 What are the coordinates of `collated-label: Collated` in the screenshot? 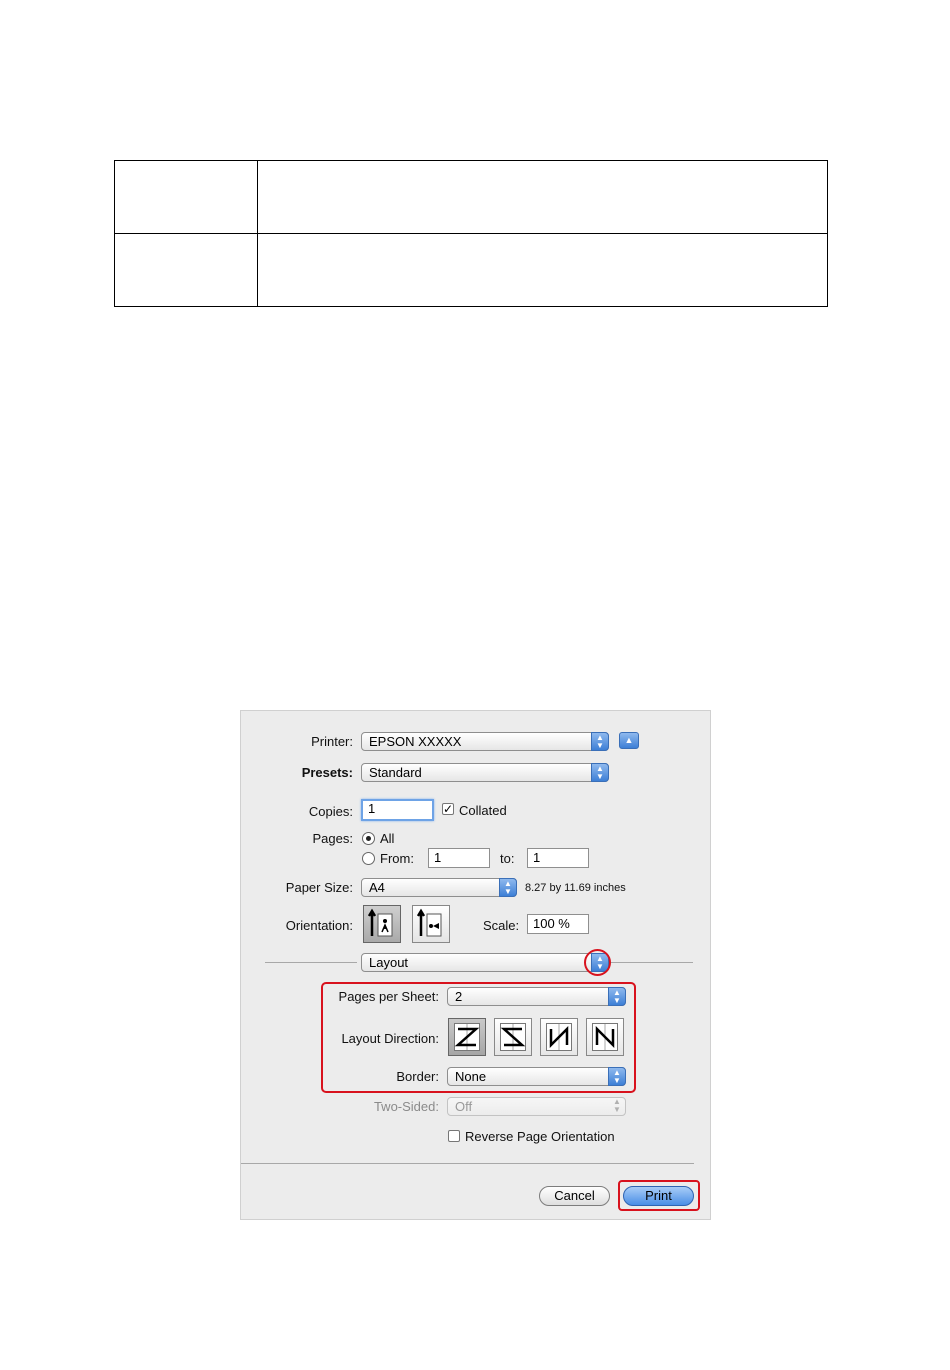 It's located at (483, 810).